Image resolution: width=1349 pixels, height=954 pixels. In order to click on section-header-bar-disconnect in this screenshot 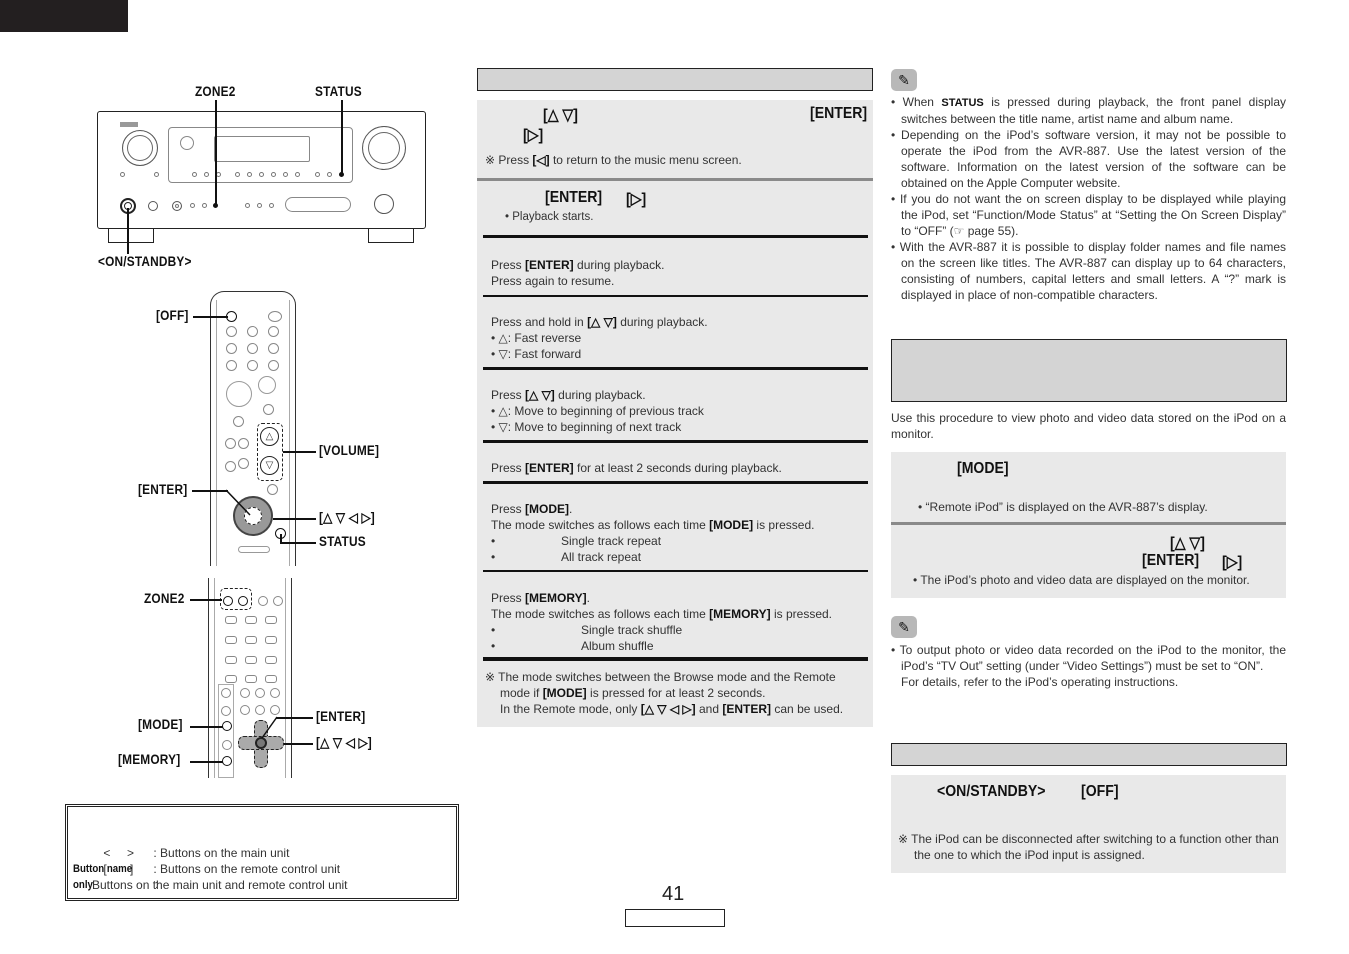, I will do `click(1089, 754)`.